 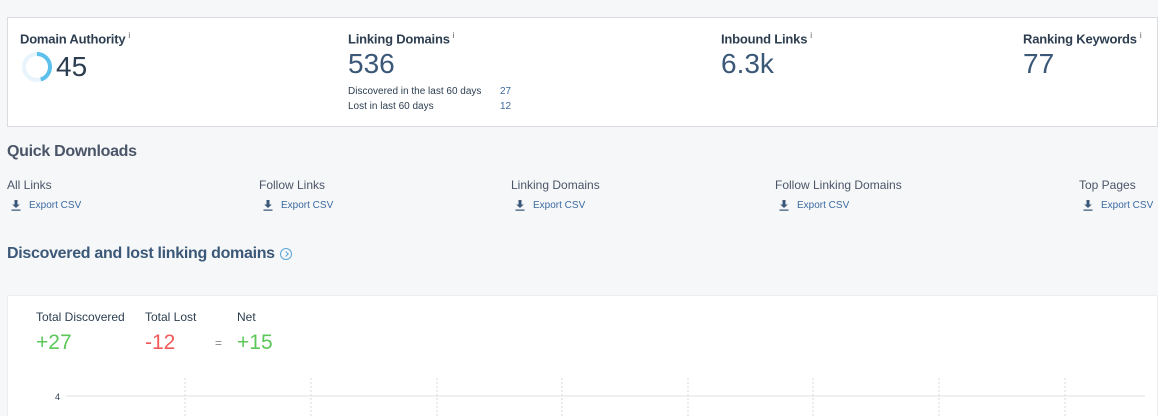 I want to click on lost-row: Lost in last 60 days 12, so click(x=430, y=107).